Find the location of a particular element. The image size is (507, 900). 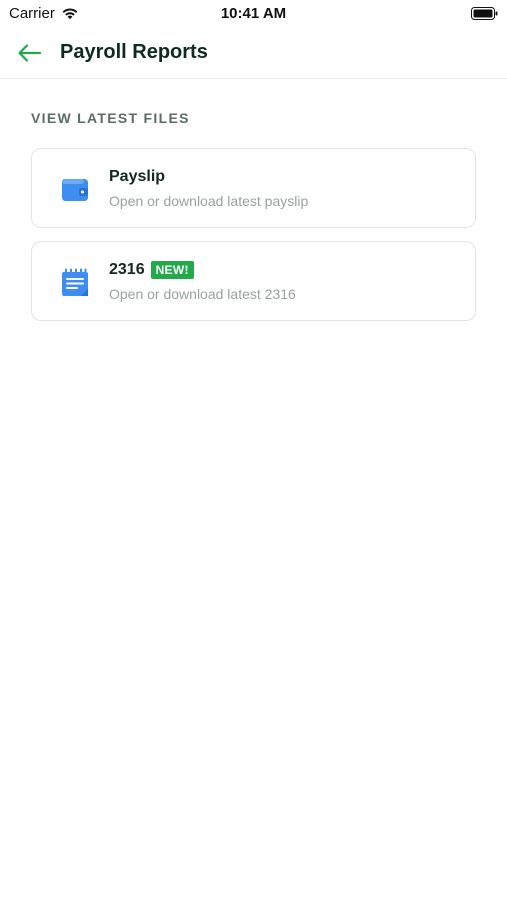

wallet-icon is located at coordinates (75, 190).